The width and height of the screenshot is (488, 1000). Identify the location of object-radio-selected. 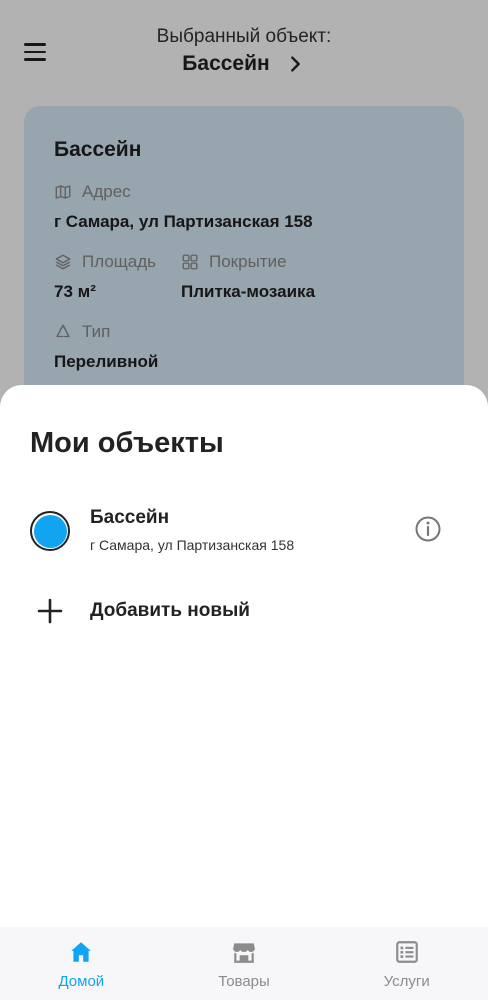
(50, 531).